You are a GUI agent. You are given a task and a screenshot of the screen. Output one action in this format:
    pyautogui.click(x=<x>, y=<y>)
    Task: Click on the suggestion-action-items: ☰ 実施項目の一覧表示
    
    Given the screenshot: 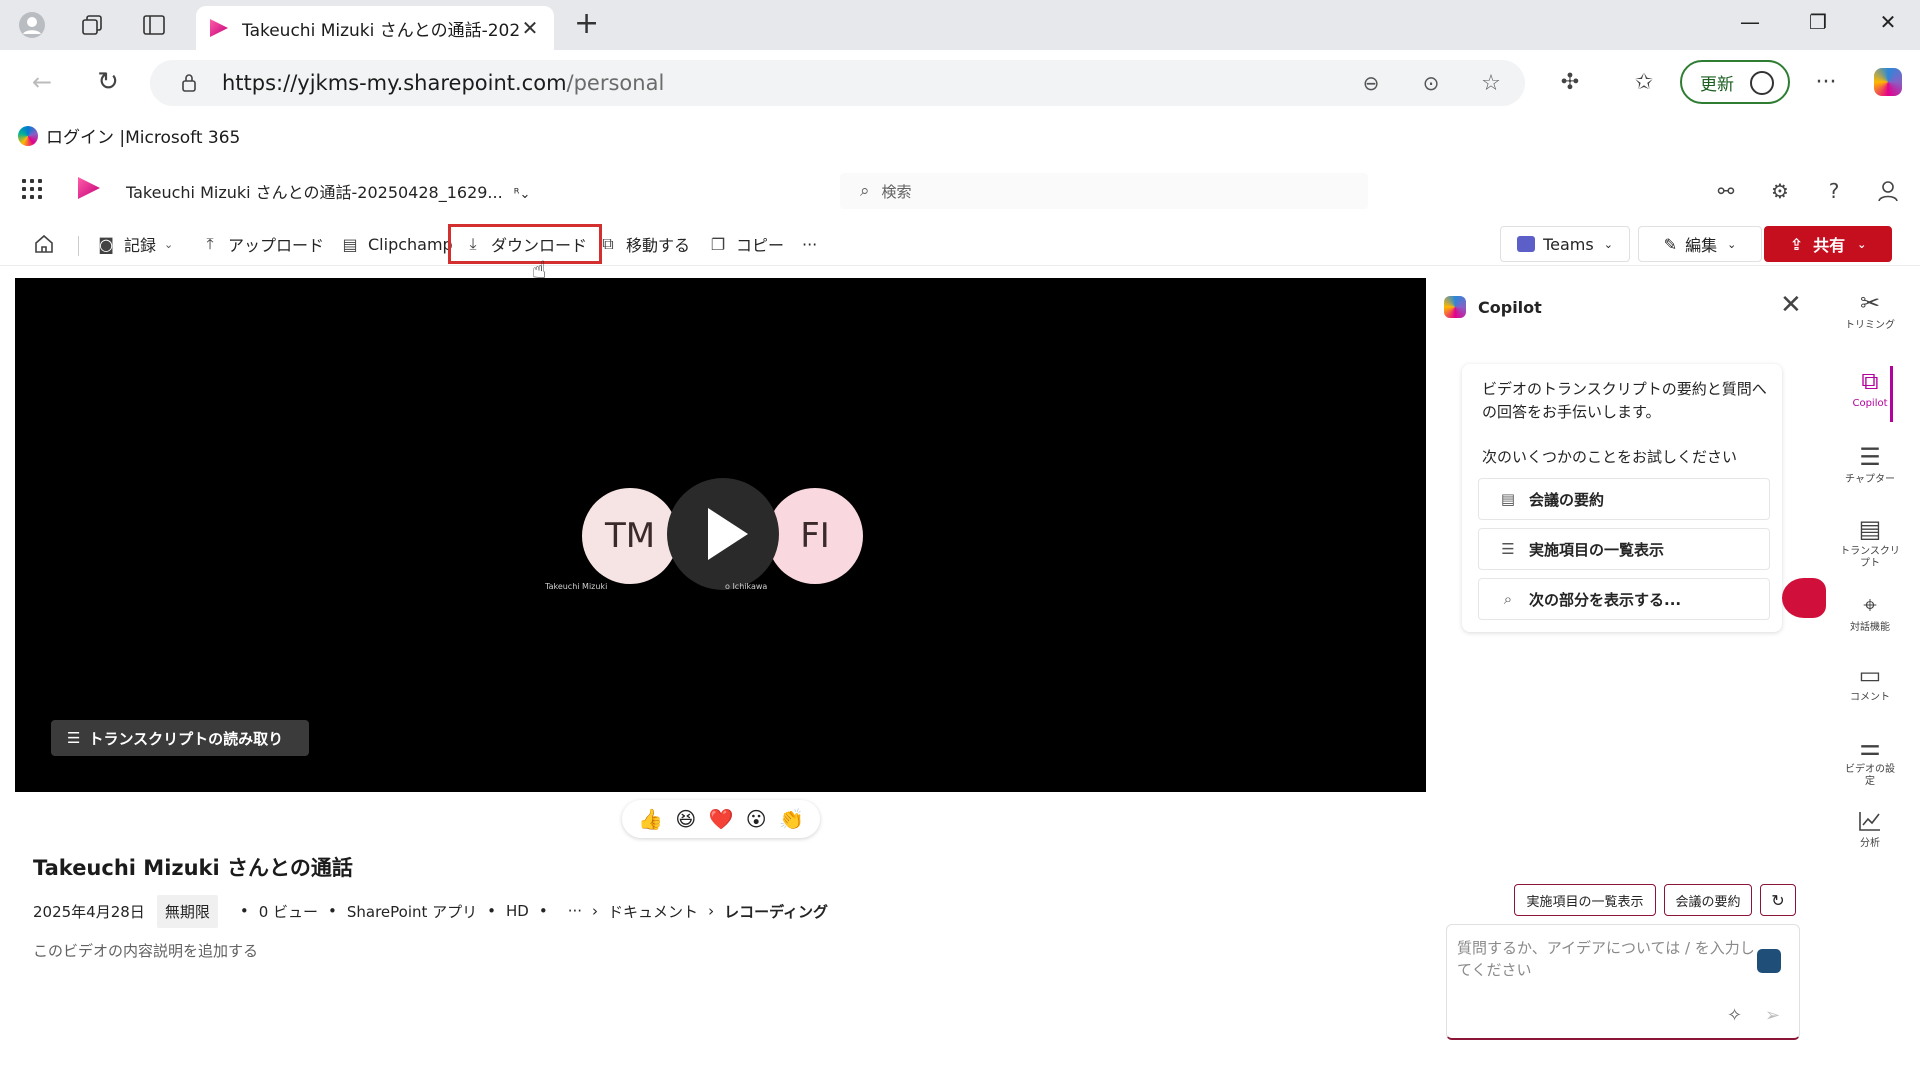 What is the action you would take?
    pyautogui.click(x=1624, y=549)
    